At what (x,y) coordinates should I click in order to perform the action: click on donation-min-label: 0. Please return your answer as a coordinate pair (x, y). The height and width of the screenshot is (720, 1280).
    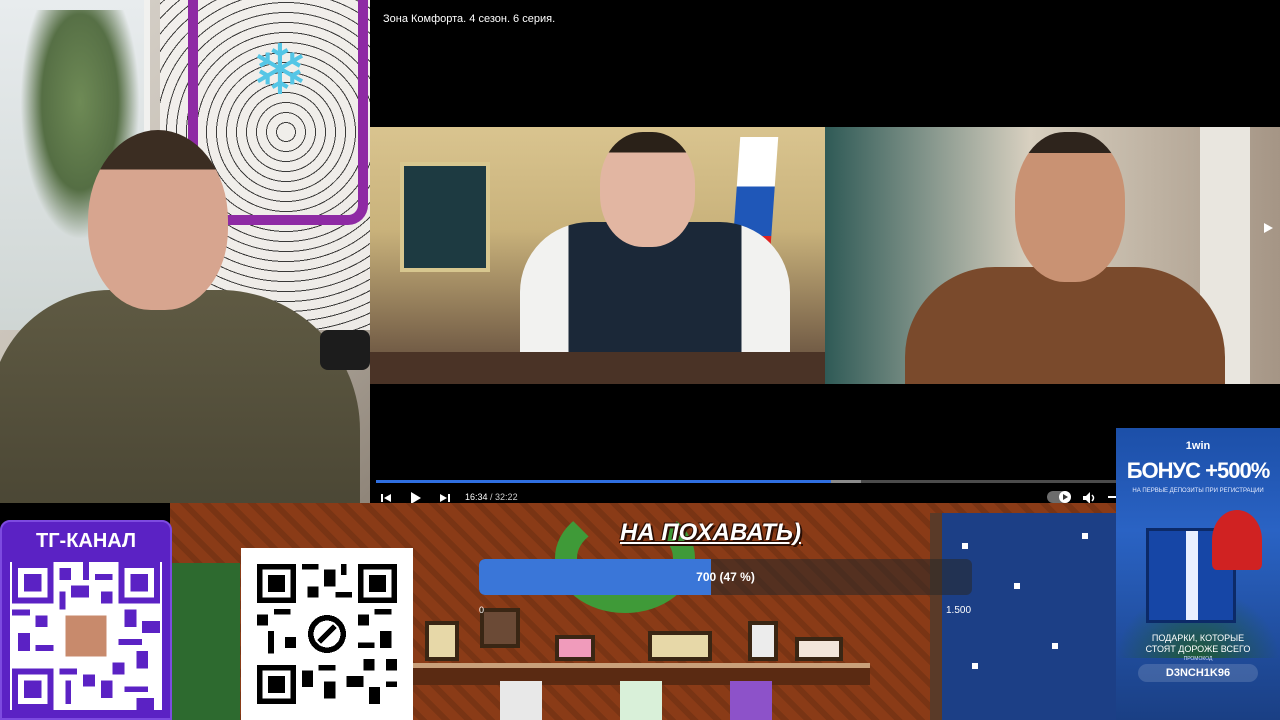
    Looking at the image, I should click on (482, 610).